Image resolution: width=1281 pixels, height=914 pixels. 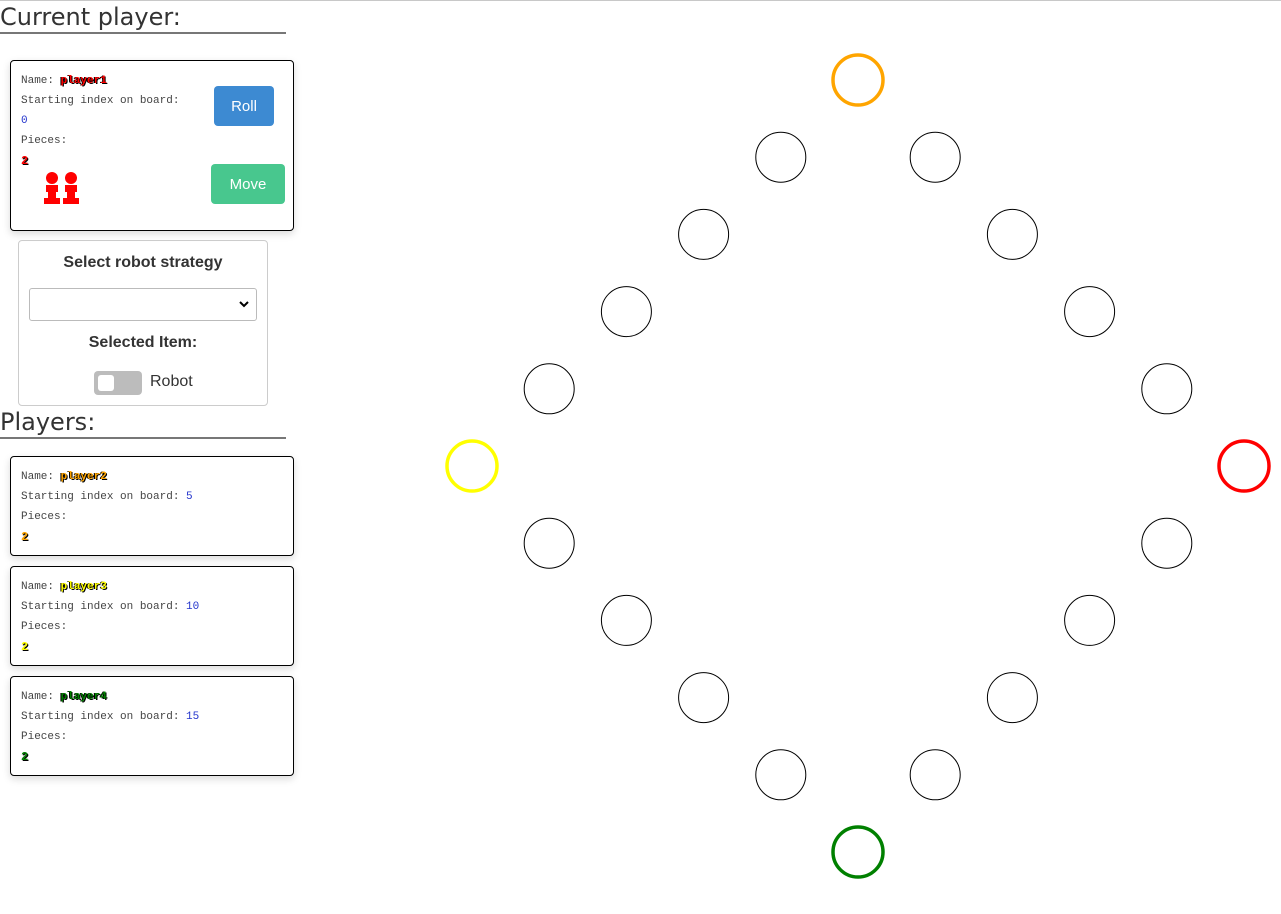 I want to click on pawn-pieces, so click(x=62, y=189).